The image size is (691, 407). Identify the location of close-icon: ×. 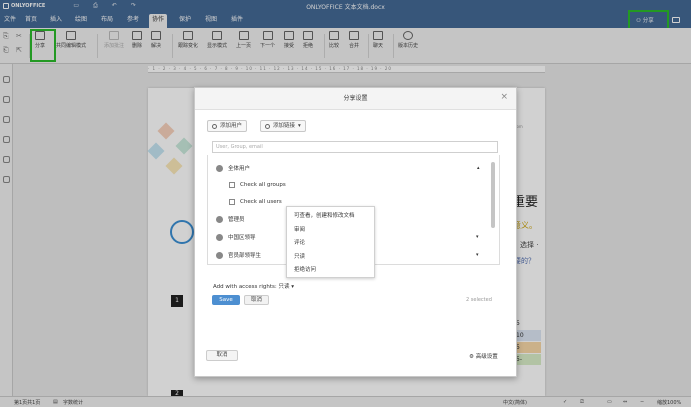
(504, 97).